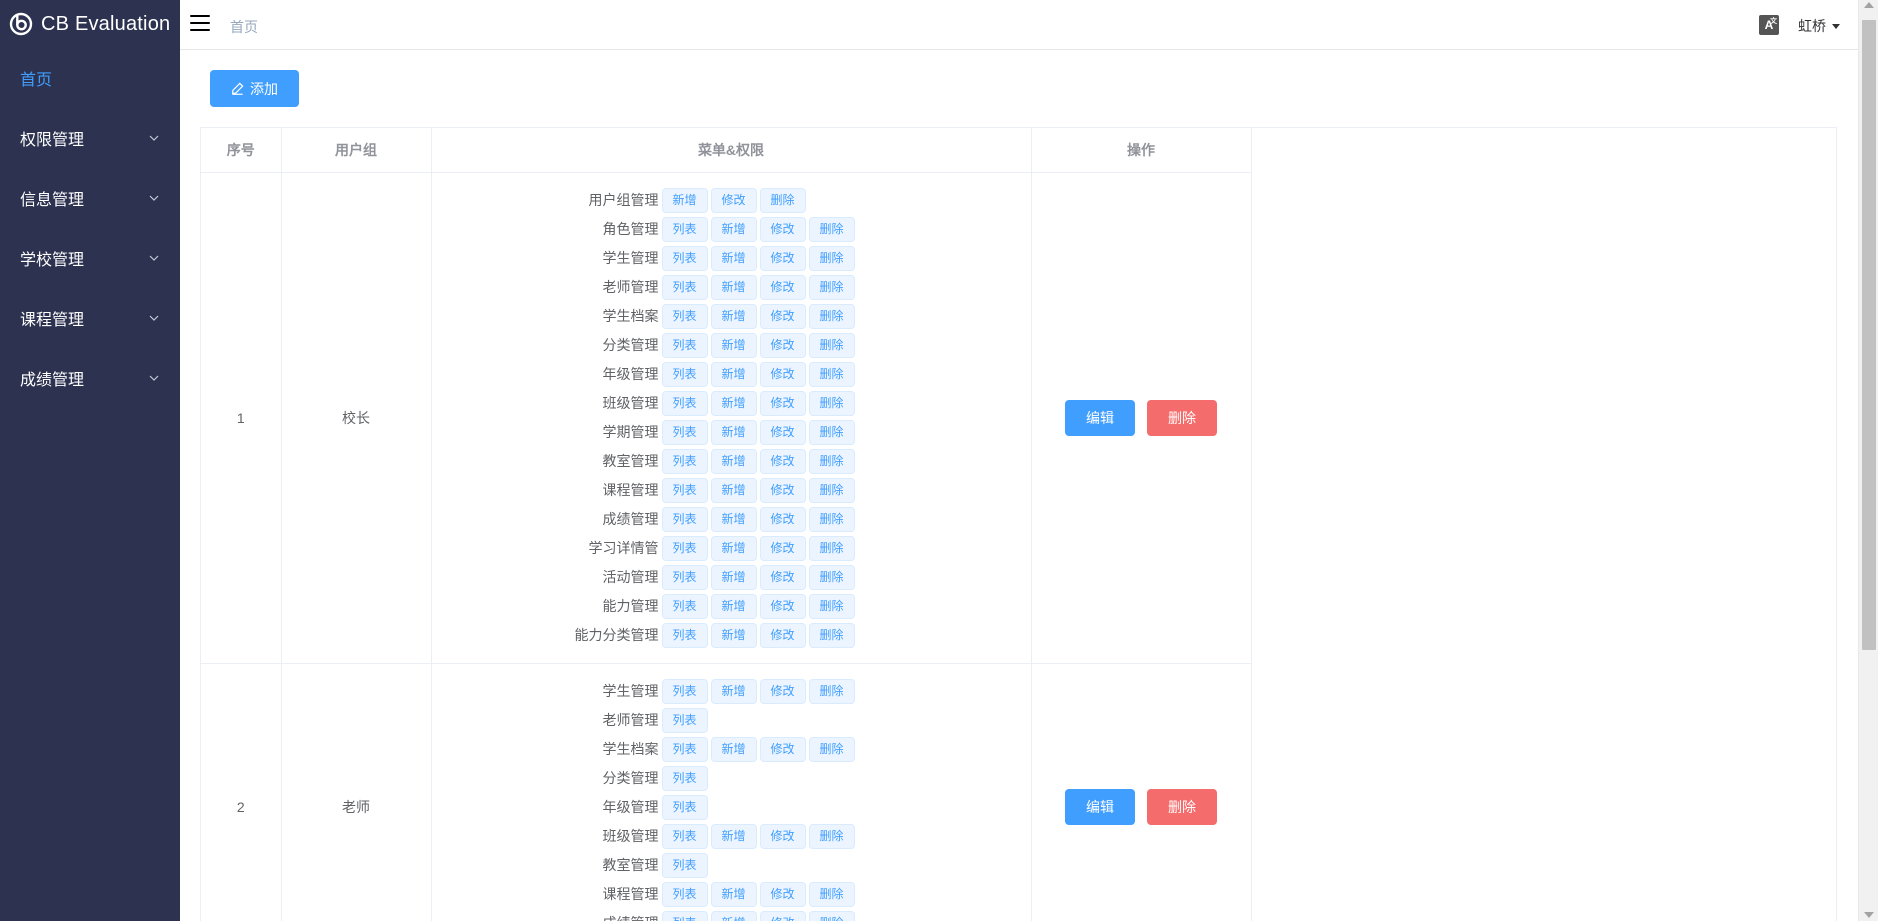 The image size is (1878, 921). Describe the element at coordinates (630, 461) in the screenshot. I see `permission-menu-name: 教室管理` at that location.